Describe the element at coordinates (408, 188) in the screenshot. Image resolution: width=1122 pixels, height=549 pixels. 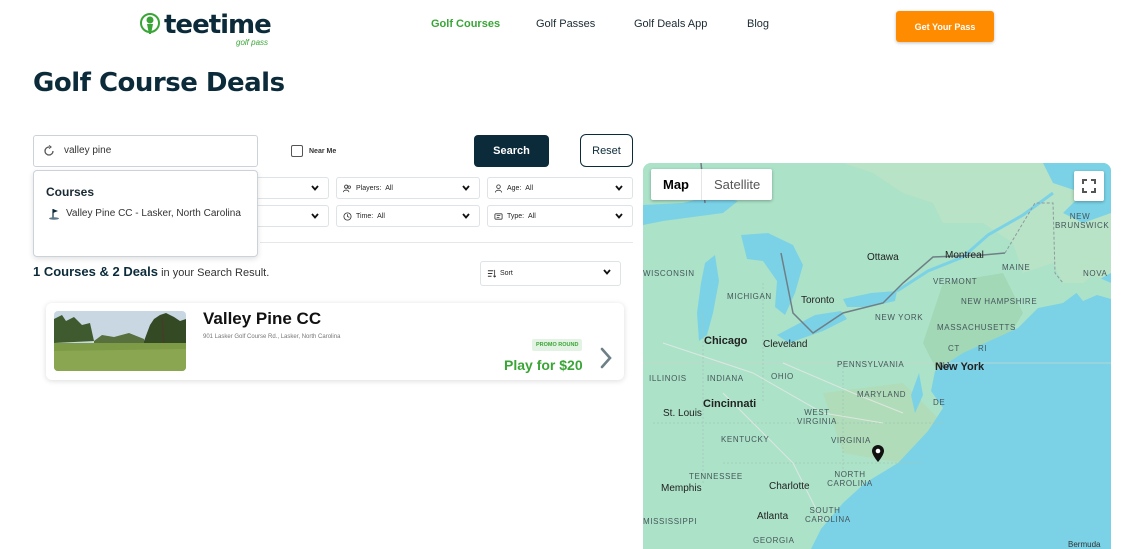
I see `filter-players: Players: All` at that location.